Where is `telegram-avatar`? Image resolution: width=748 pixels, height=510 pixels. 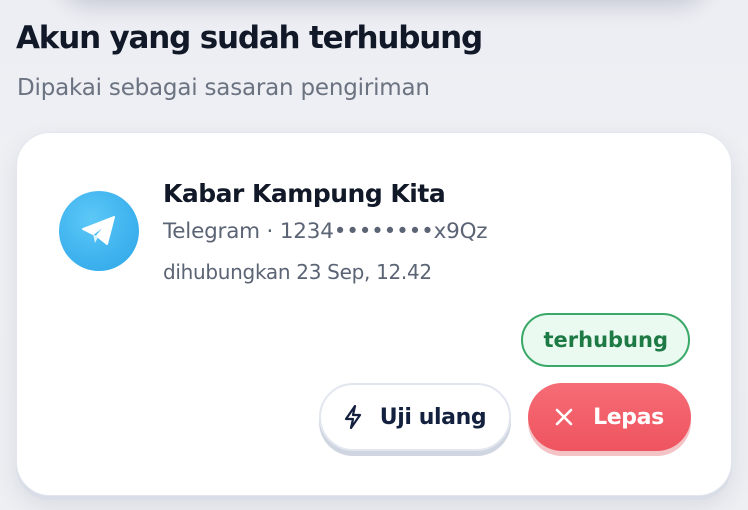
telegram-avatar is located at coordinates (99, 231).